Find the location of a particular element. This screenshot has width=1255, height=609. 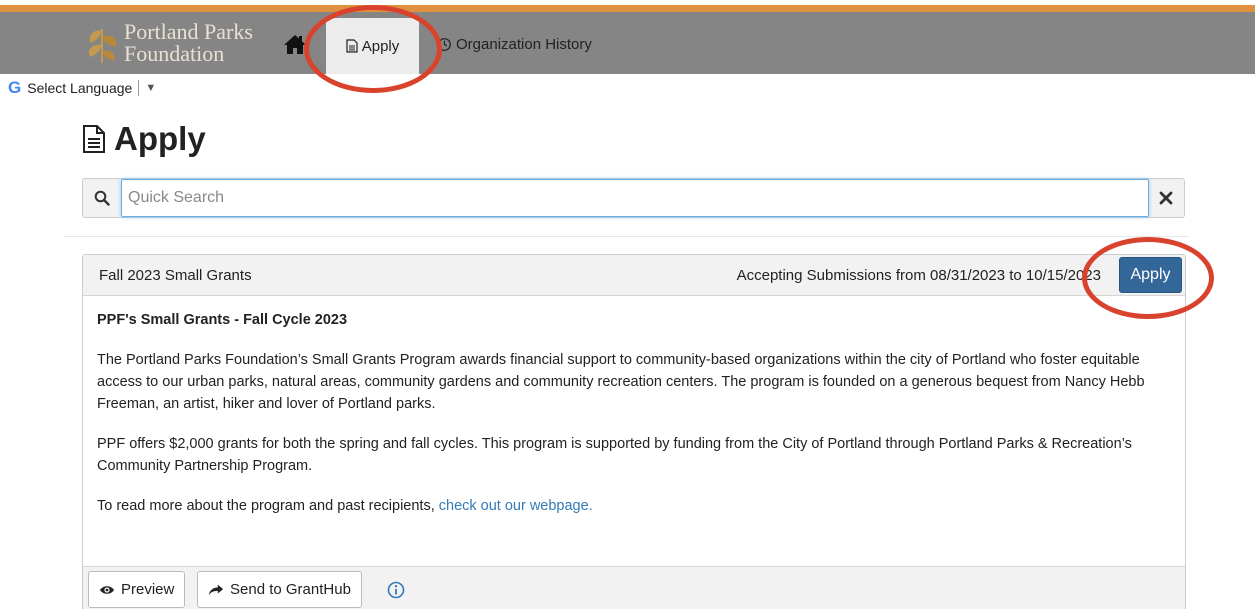

nav-tab-history-label: Organization History is located at coordinates (524, 44).